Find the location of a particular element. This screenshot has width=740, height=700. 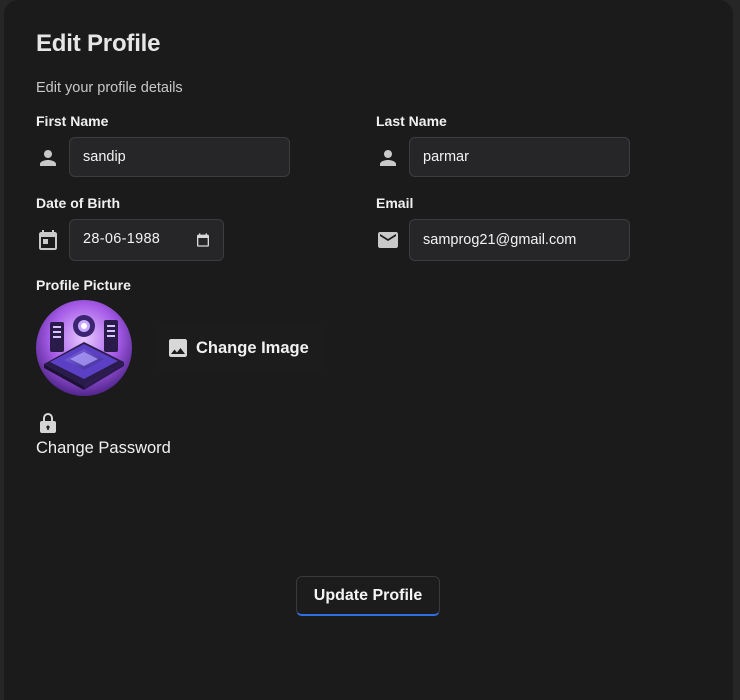

first-name-input is located at coordinates (179, 157).